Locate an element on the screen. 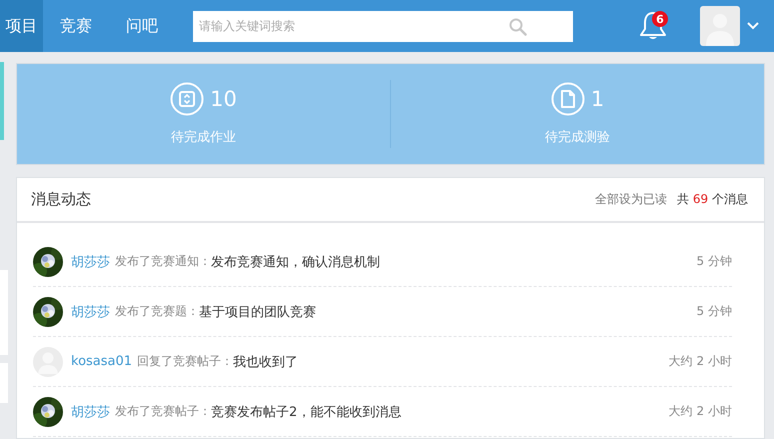  stat-value: 1 is located at coordinates (597, 99).